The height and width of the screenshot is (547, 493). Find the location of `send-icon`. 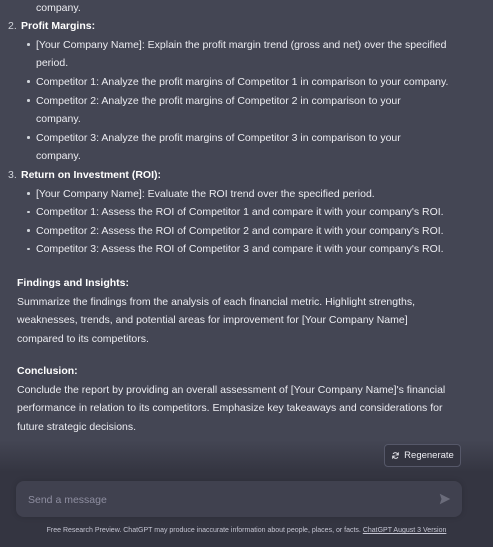

send-icon is located at coordinates (445, 499).